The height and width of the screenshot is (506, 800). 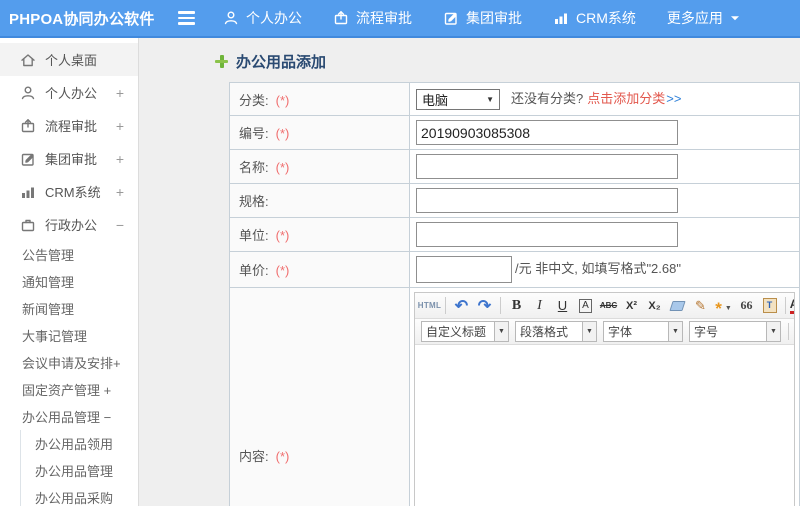 I want to click on paste-button-glyph: T, so click(x=769, y=305).